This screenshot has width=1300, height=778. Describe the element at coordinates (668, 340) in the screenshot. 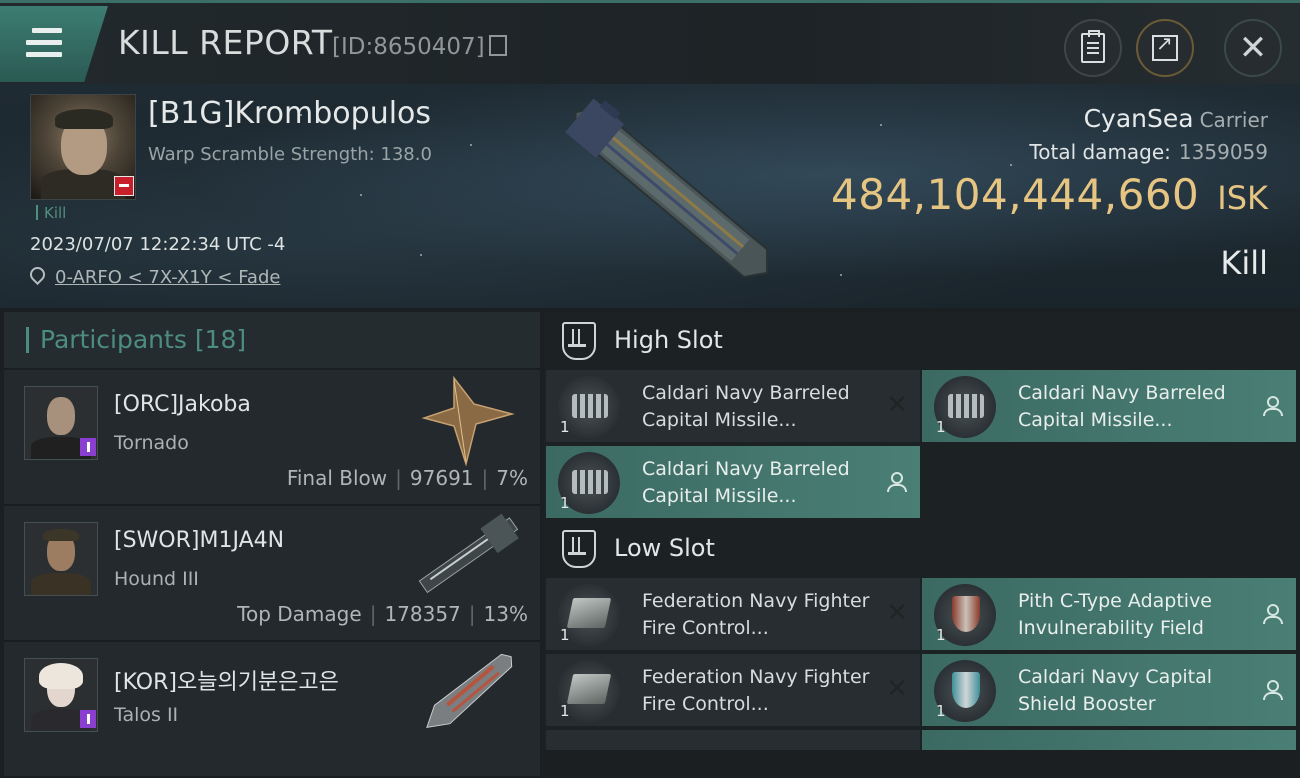

I see `high-slot-label: High Slot` at that location.